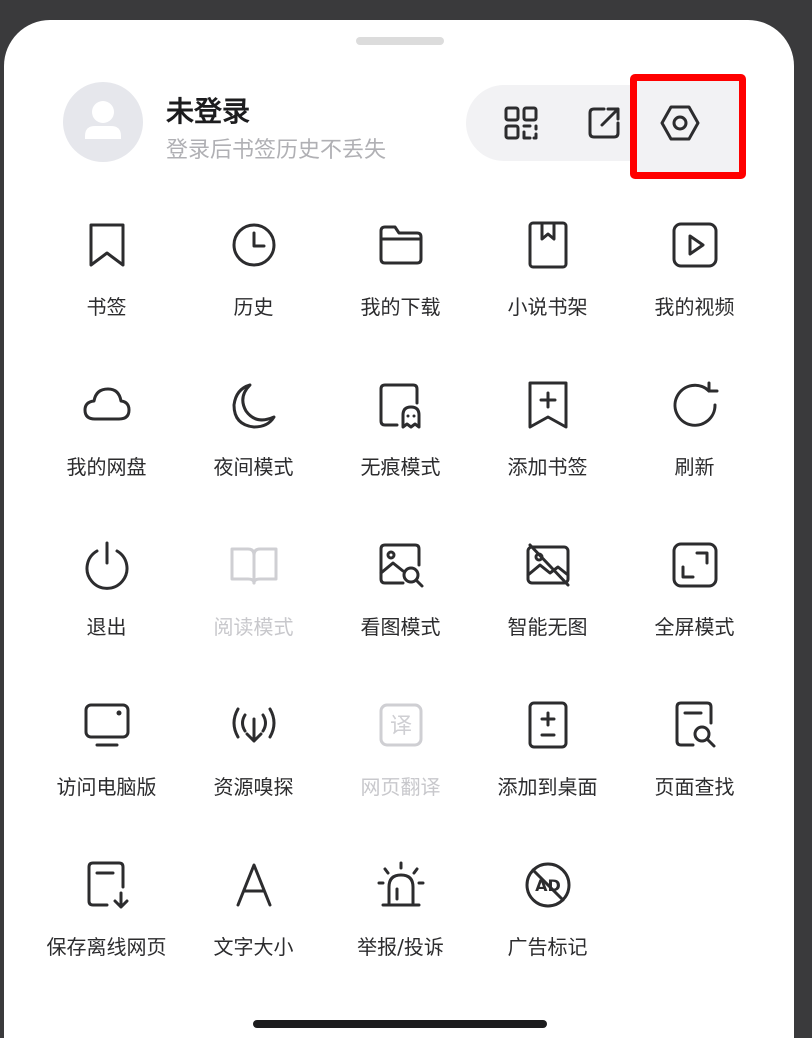 The height and width of the screenshot is (1038, 812). Describe the element at coordinates (253, 627) in the screenshot. I see `menu-item-label: 阅读模式` at that location.